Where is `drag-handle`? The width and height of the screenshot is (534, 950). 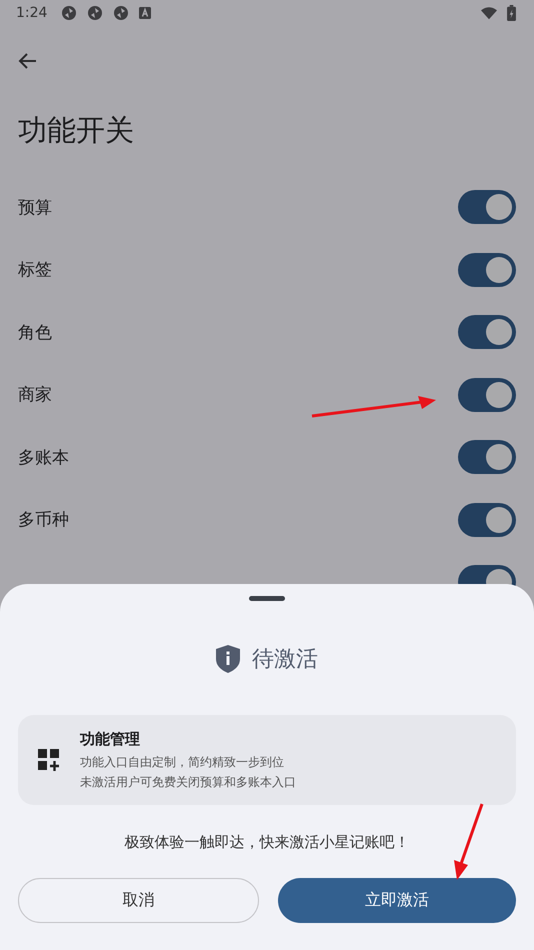
drag-handle is located at coordinates (267, 598).